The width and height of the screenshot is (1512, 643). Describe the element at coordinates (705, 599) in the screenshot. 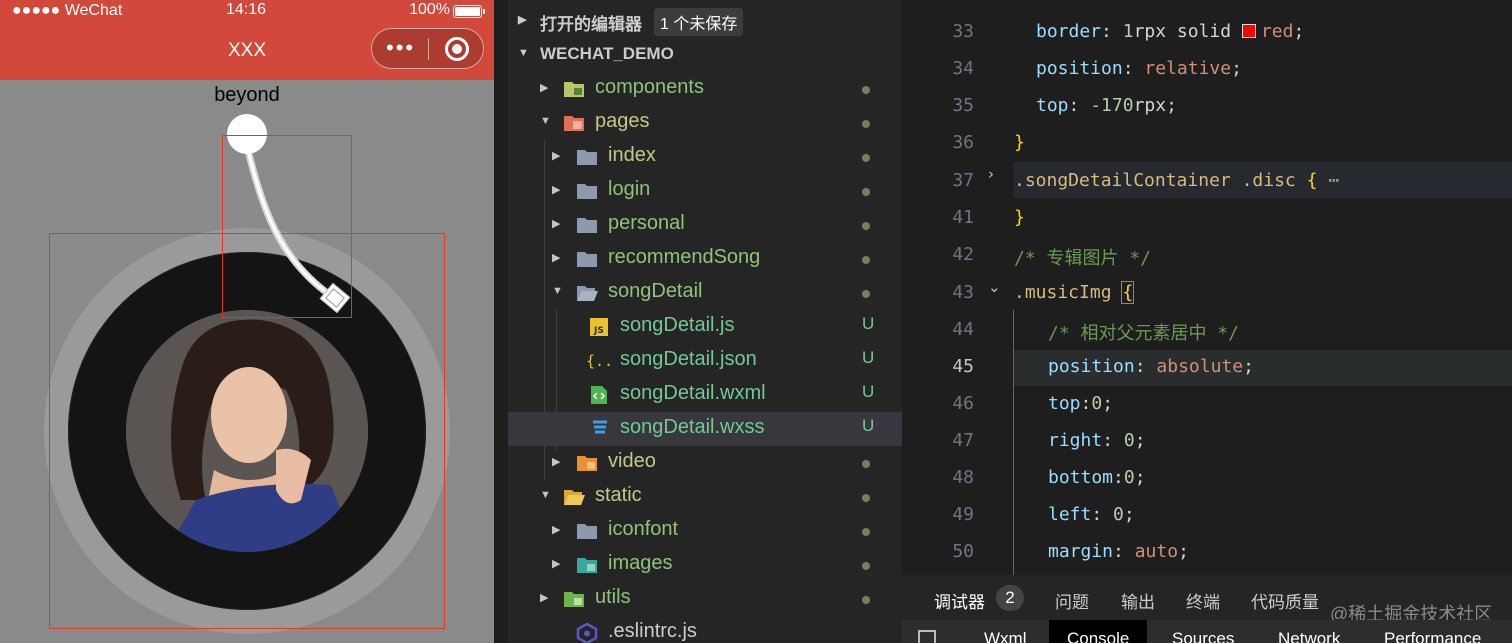

I see `tree-folder-utils: ▶ utils` at that location.